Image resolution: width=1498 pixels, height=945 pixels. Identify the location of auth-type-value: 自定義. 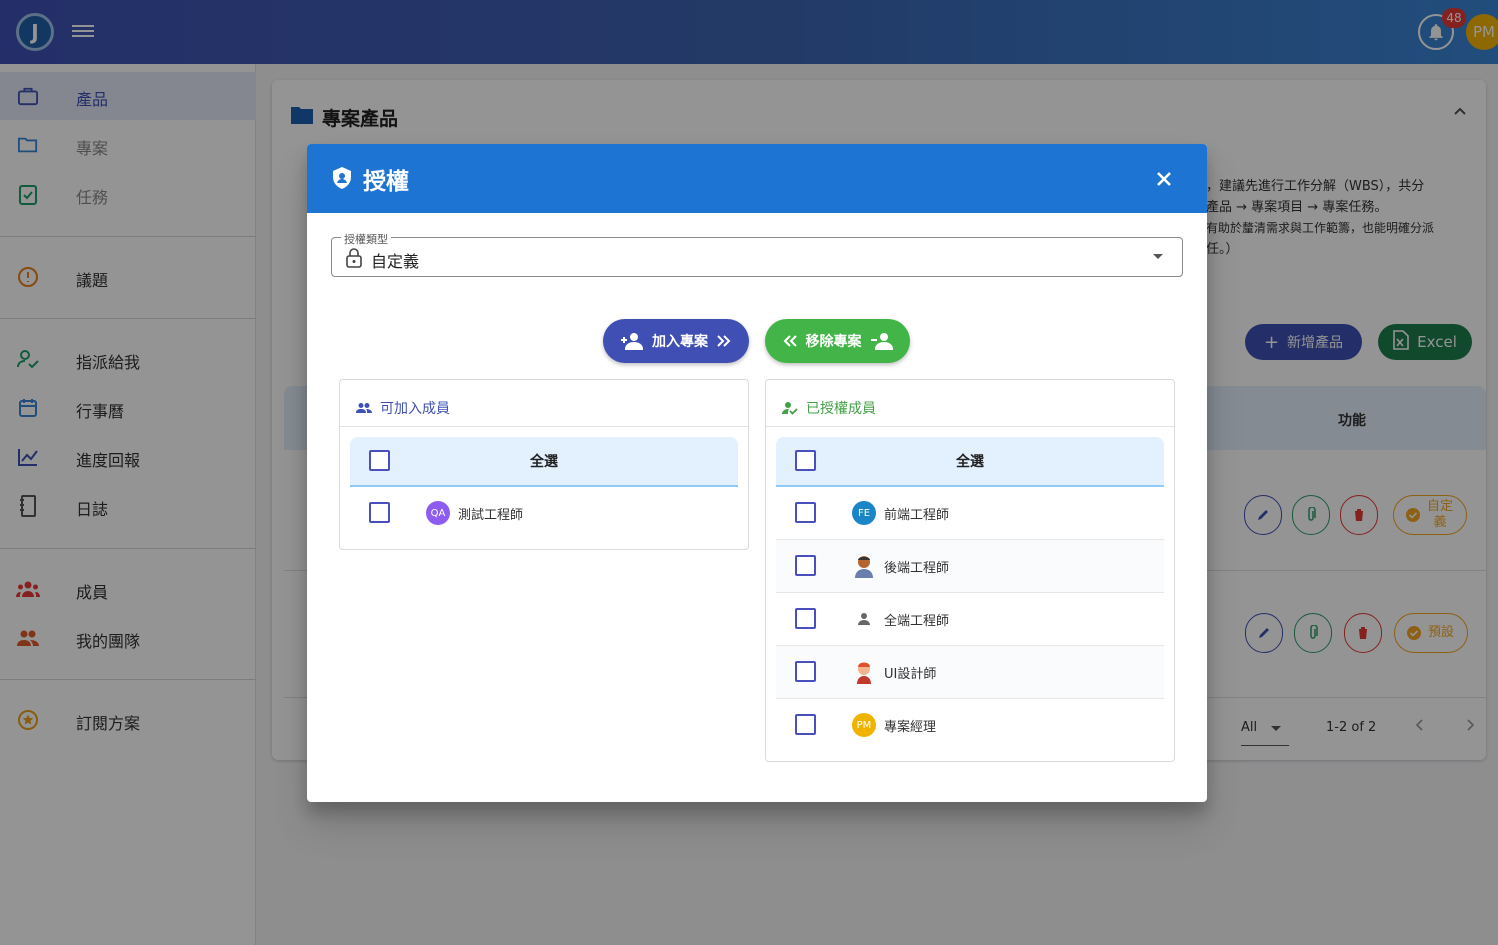
(395, 261).